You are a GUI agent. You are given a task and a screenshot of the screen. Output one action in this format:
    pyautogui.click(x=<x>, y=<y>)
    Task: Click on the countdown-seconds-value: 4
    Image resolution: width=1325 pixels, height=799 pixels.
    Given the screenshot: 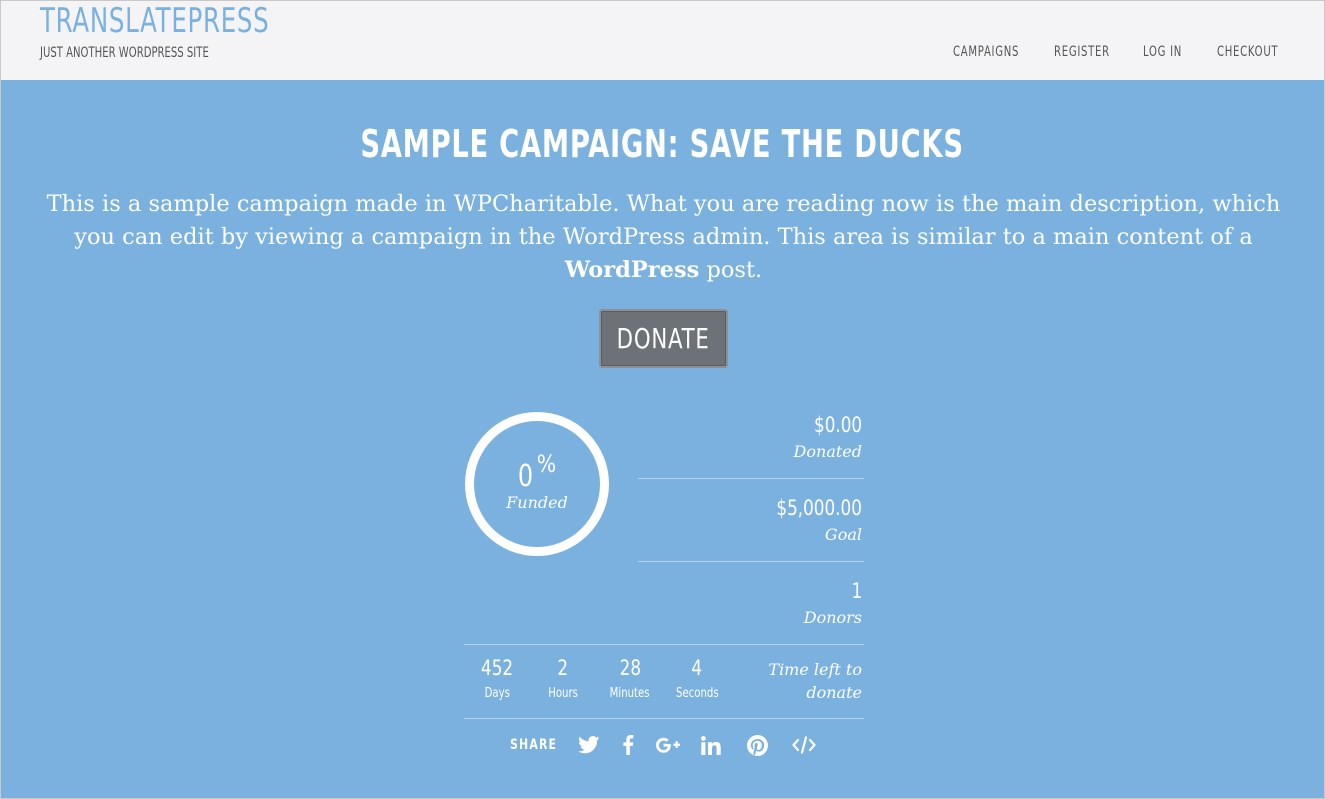 What is the action you would take?
    pyautogui.click(x=697, y=668)
    